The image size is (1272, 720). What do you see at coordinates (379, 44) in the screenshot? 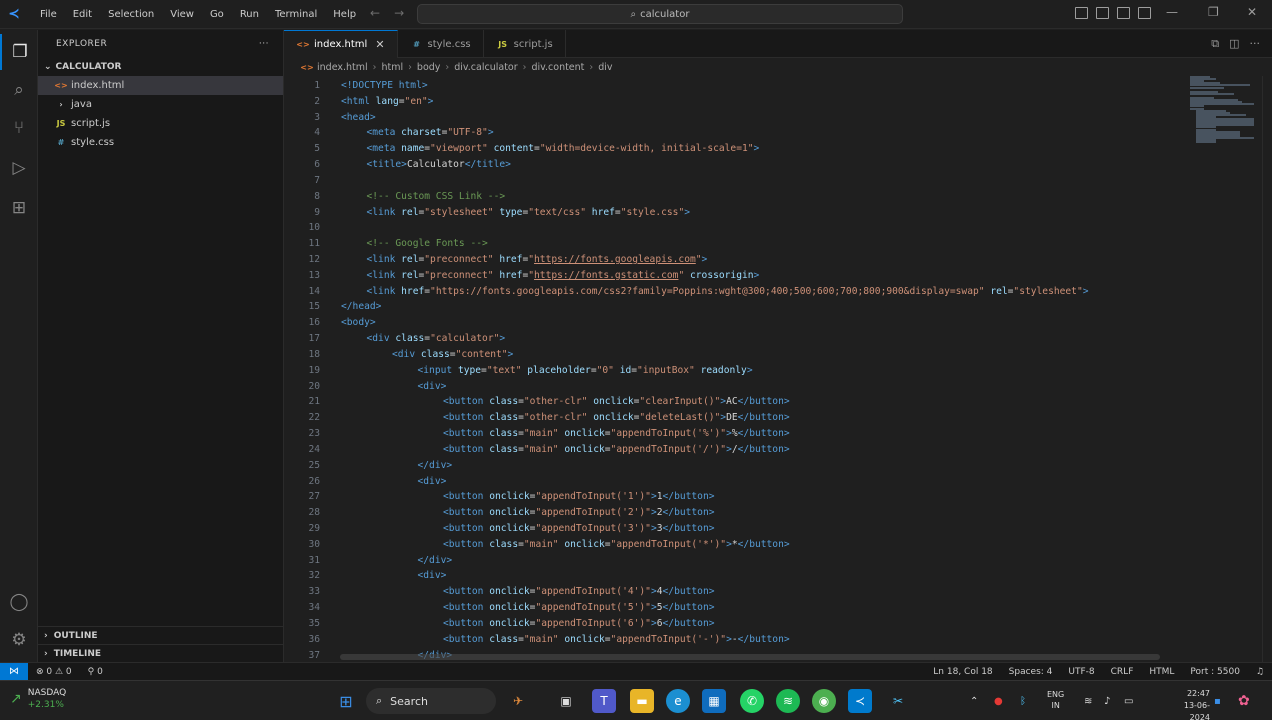
I see `close-tab-icon: ✕` at bounding box center [379, 44].